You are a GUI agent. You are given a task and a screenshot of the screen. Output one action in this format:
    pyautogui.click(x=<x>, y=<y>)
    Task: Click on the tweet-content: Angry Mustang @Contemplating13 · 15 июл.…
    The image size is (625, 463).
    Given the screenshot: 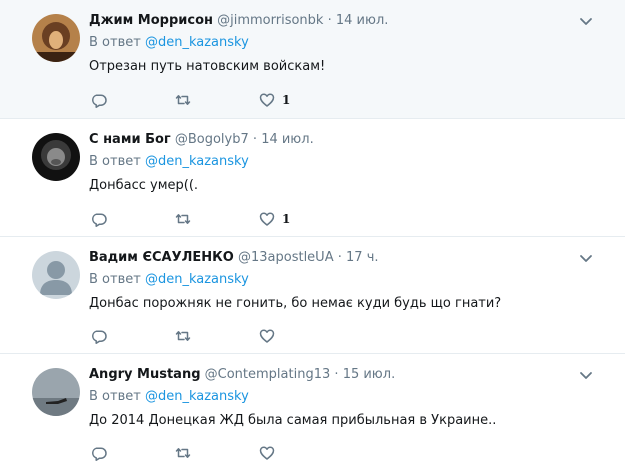 What is the action you would take?
    pyautogui.click(x=337, y=398)
    